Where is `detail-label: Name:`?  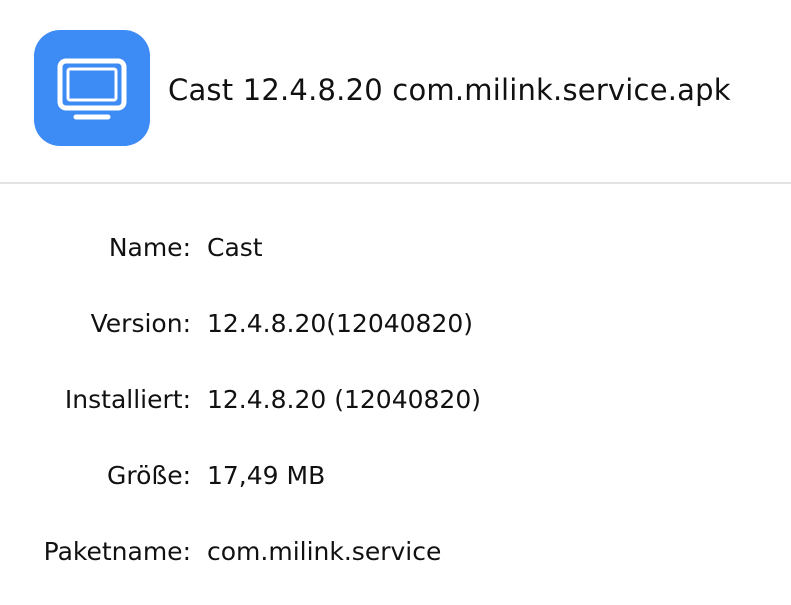
detail-label: Name: is located at coordinates (149, 247).